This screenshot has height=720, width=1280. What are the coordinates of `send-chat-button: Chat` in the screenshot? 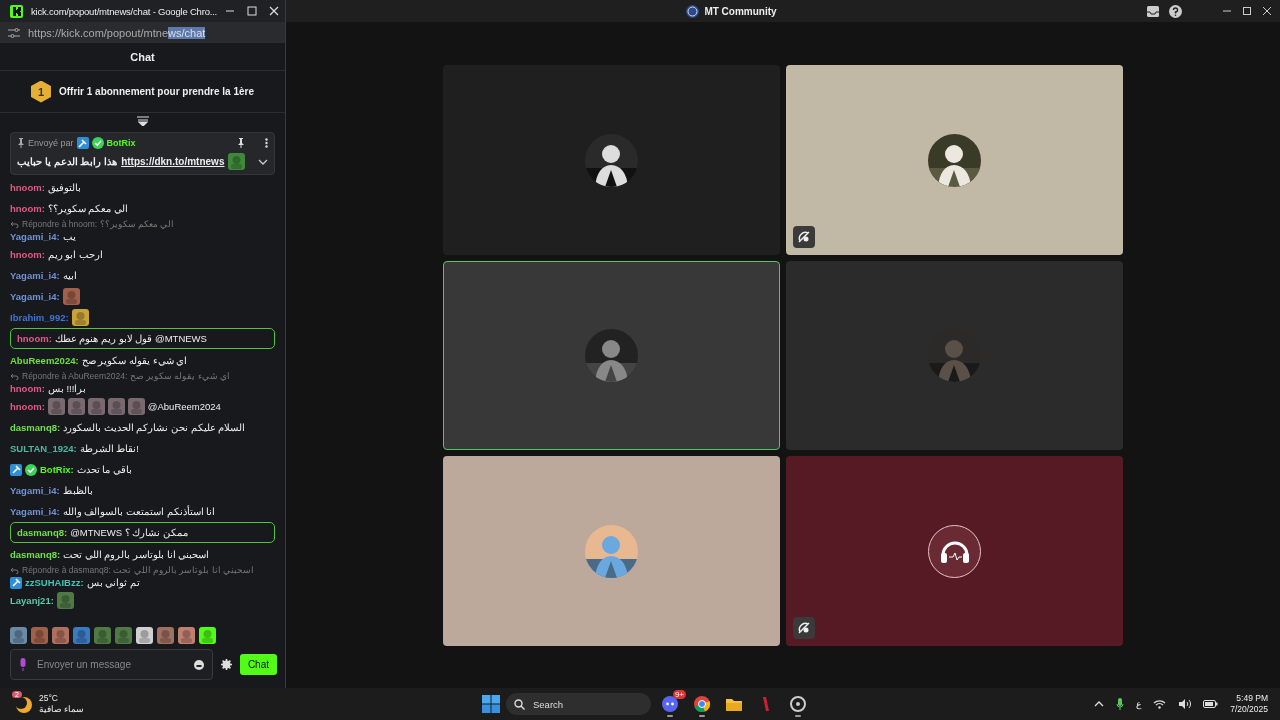 It's located at (258, 664).